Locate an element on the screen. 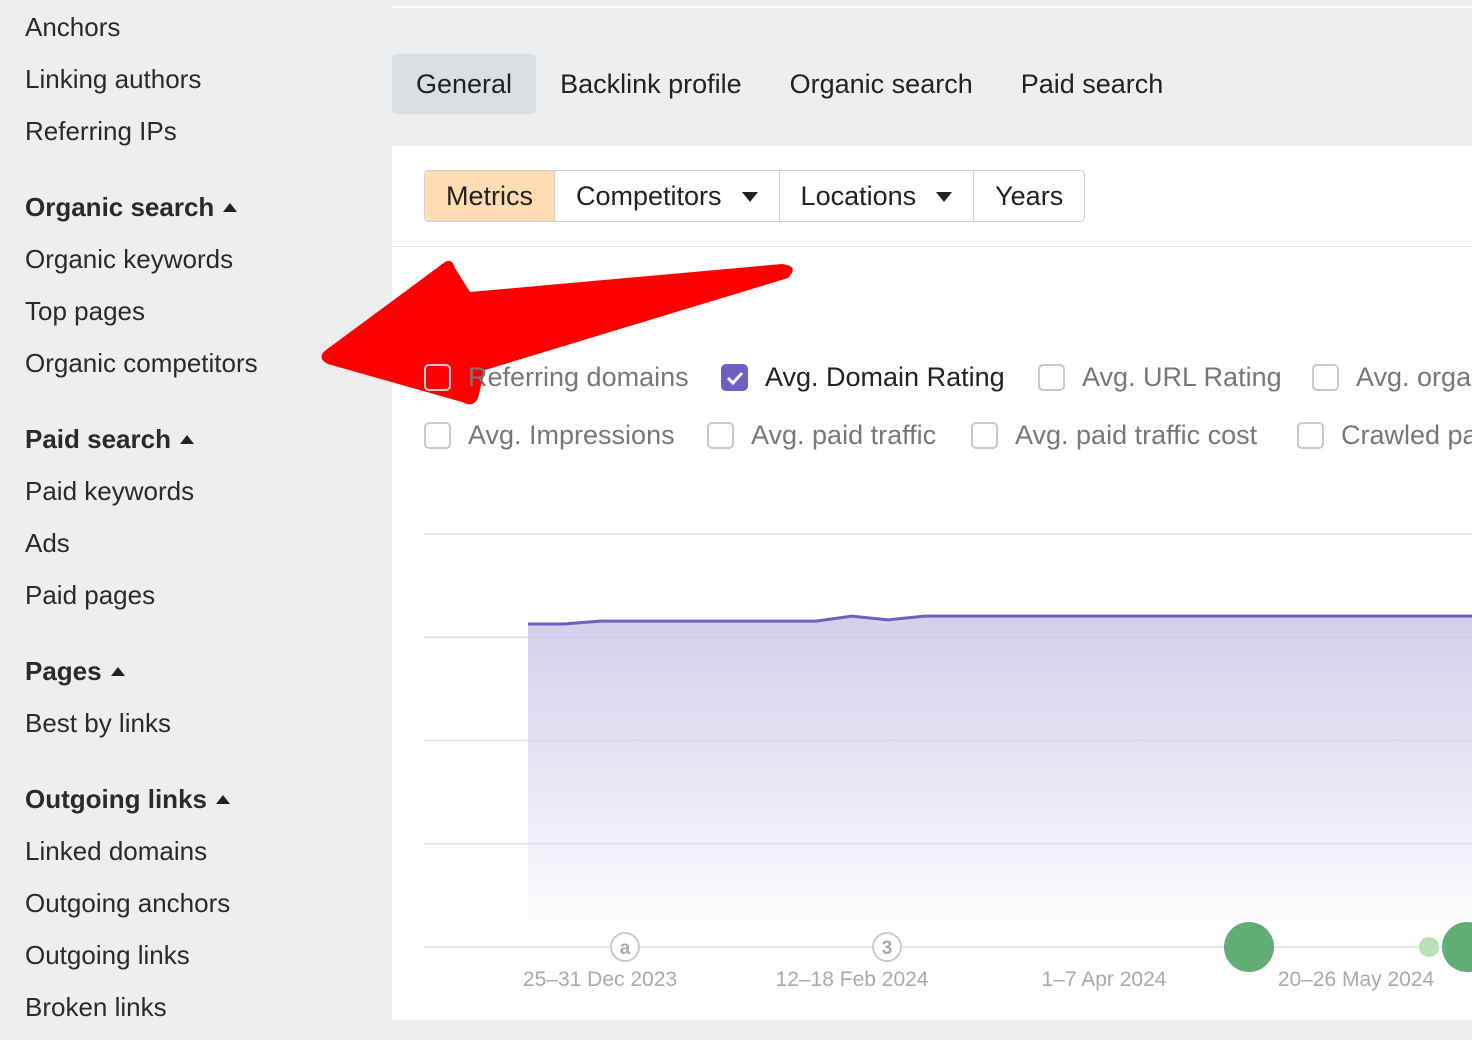 The image size is (1472, 1040). metric-checkbox: Avg. paid traffic is located at coordinates (821, 435).